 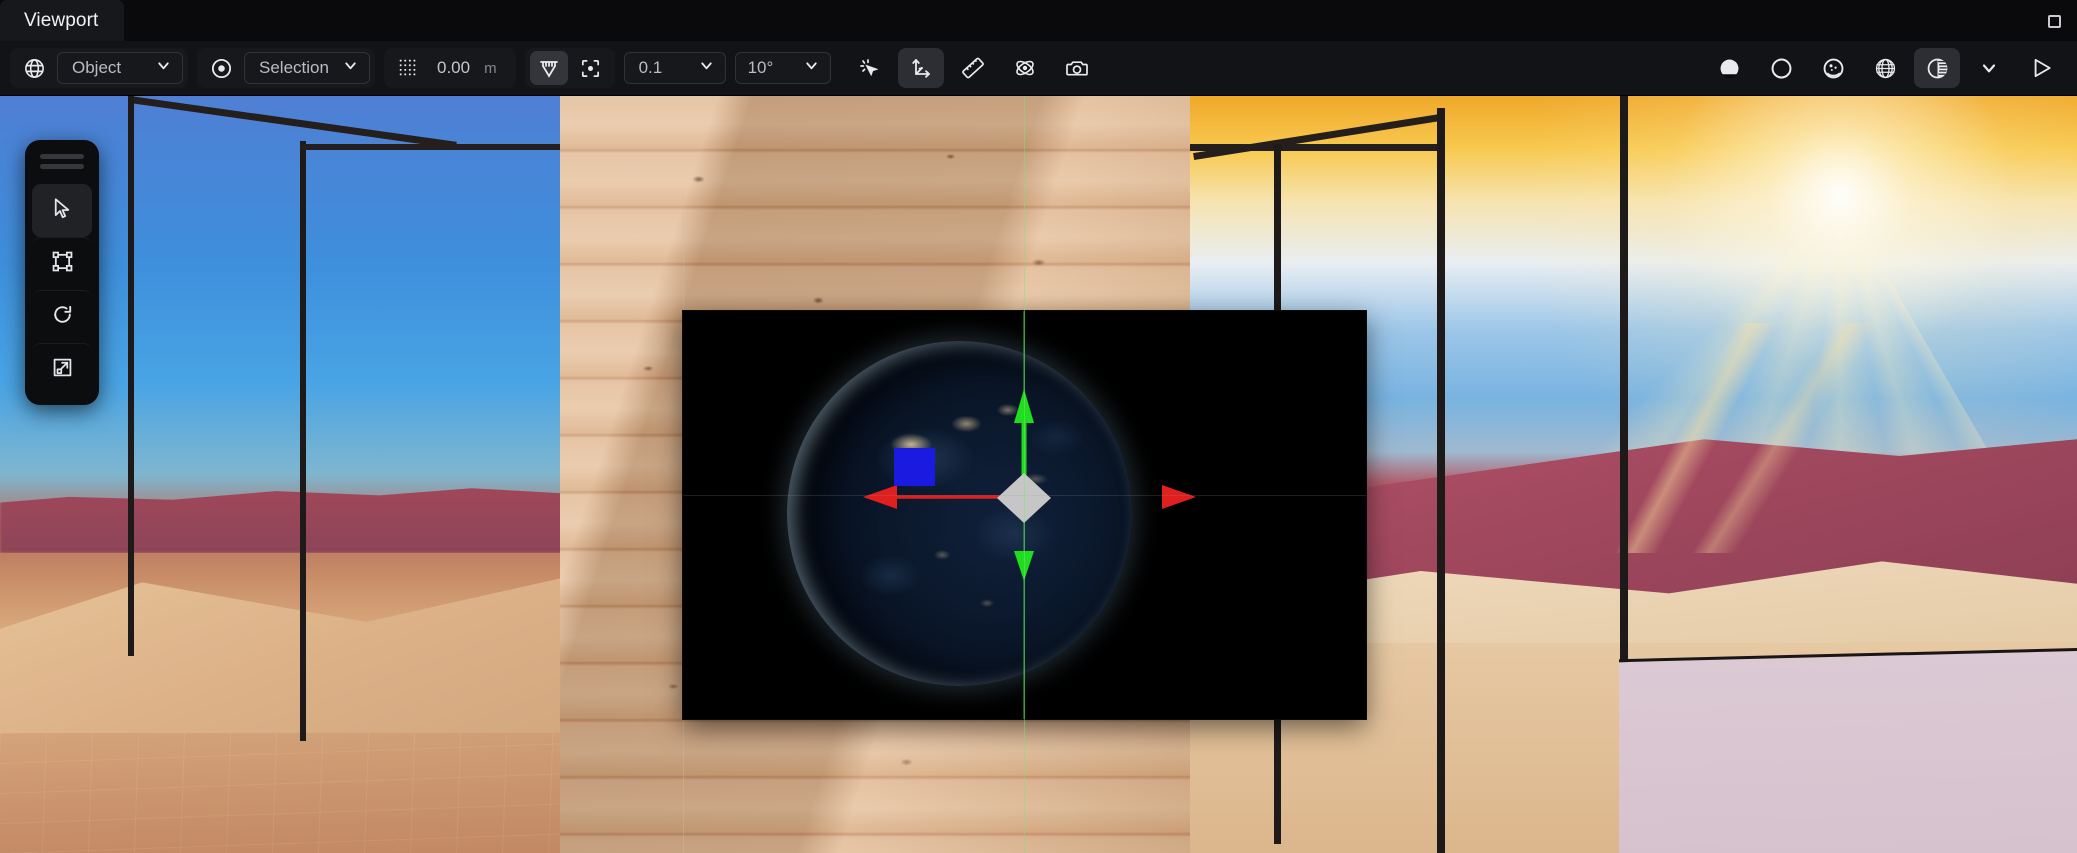 What do you see at coordinates (591, 68) in the screenshot?
I see `focus-brackets-icon` at bounding box center [591, 68].